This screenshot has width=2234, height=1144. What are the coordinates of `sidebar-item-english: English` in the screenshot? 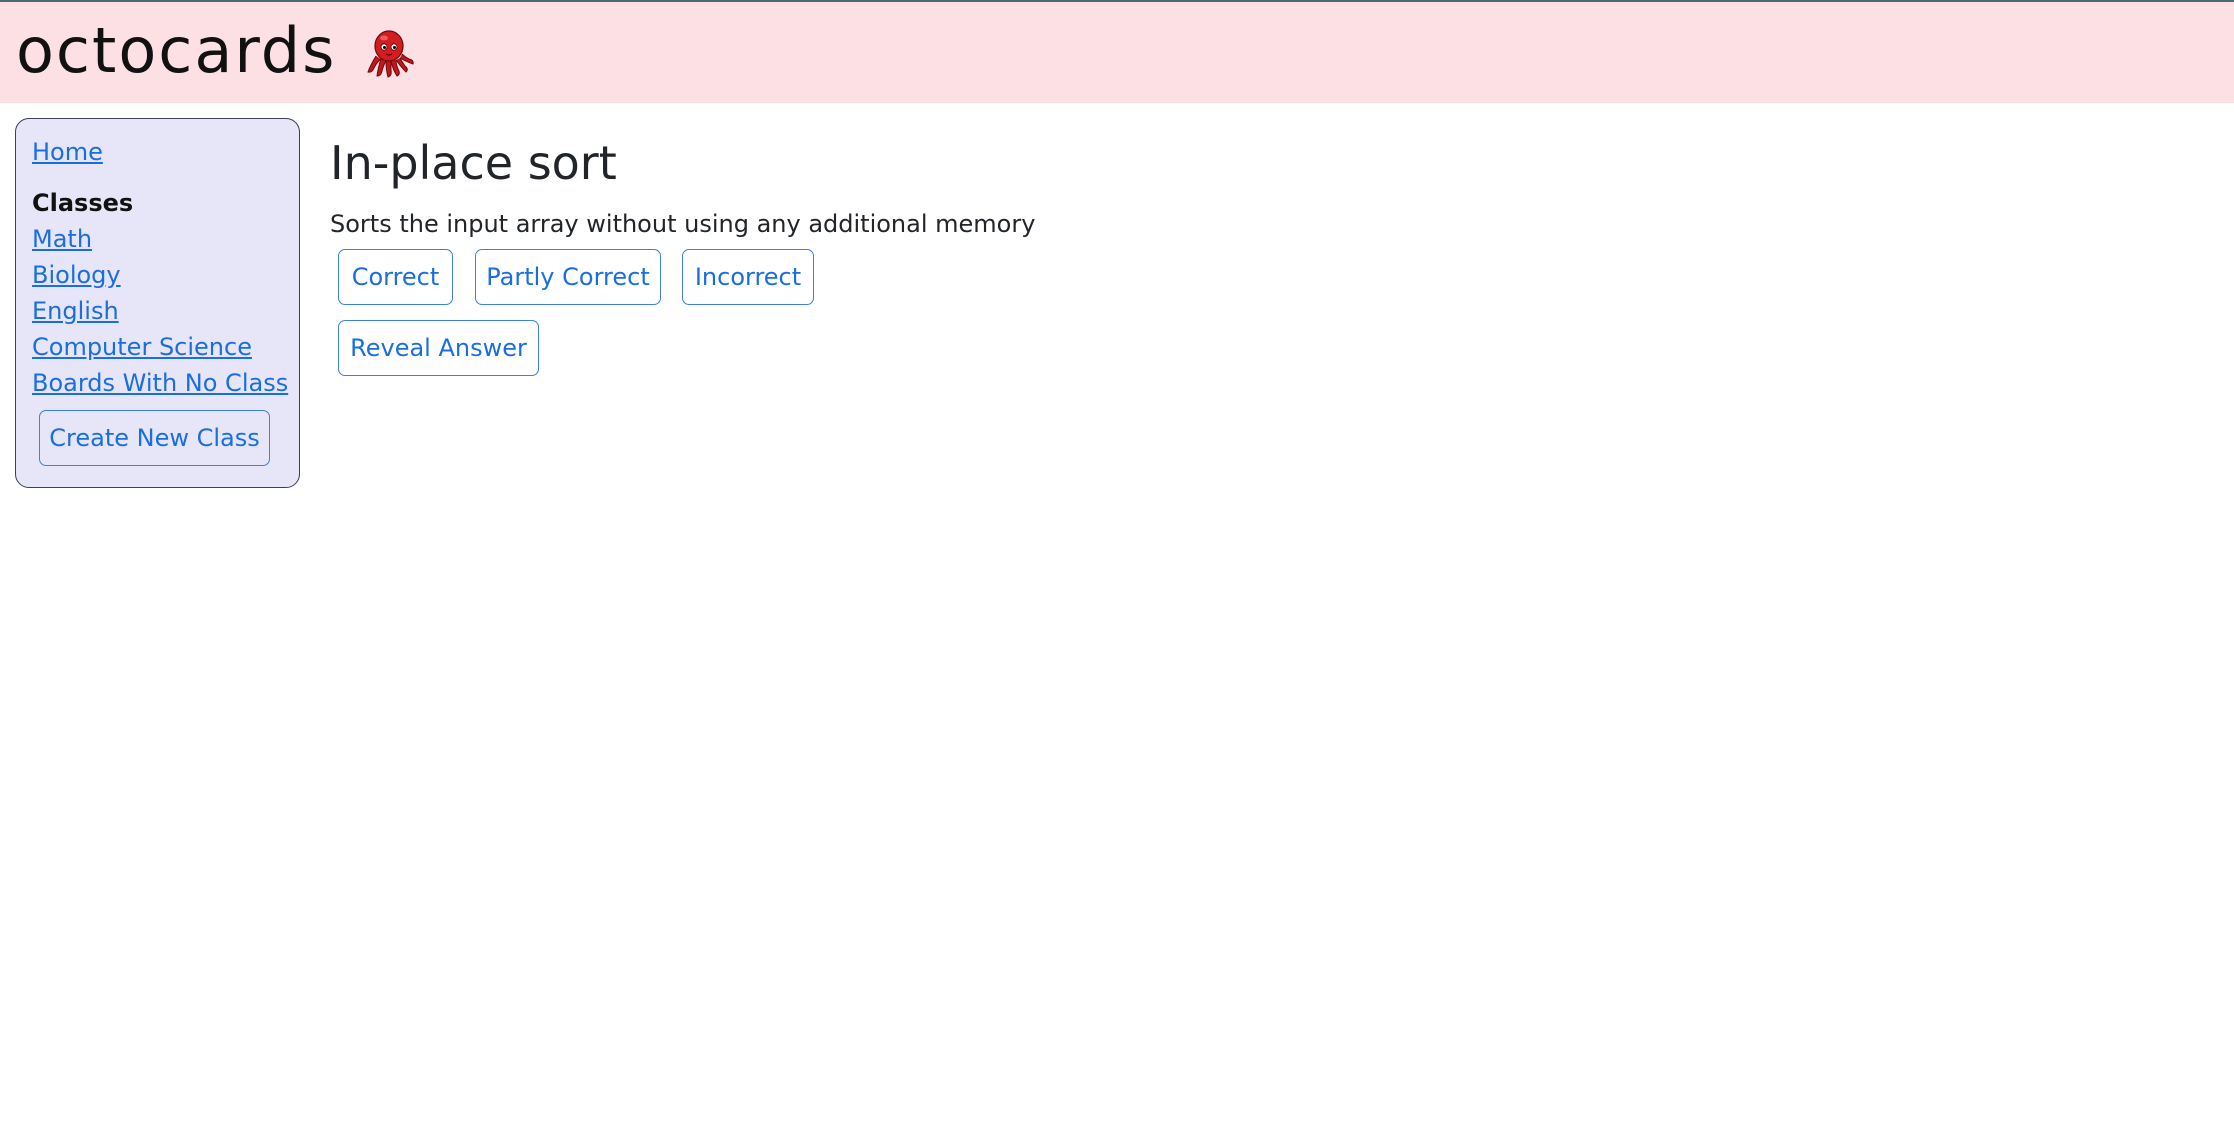 It's located at (75, 311).